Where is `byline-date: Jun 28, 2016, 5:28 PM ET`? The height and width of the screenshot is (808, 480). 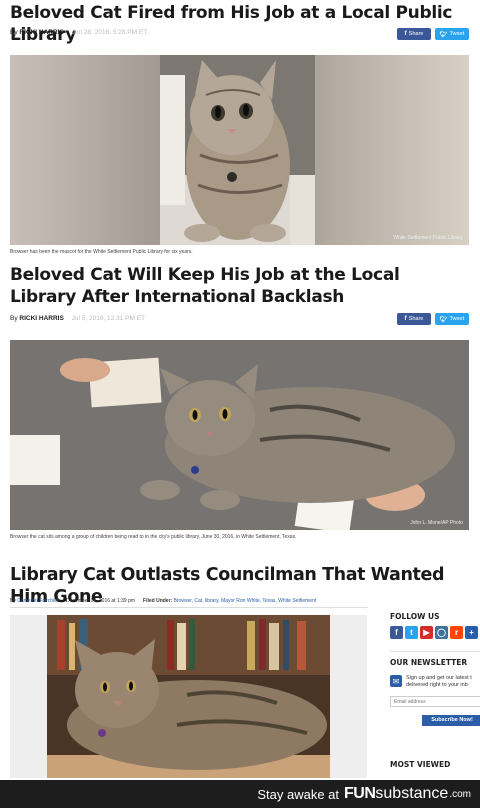 byline-date: Jun 28, 2016, 5:28 PM ET is located at coordinates (109, 32).